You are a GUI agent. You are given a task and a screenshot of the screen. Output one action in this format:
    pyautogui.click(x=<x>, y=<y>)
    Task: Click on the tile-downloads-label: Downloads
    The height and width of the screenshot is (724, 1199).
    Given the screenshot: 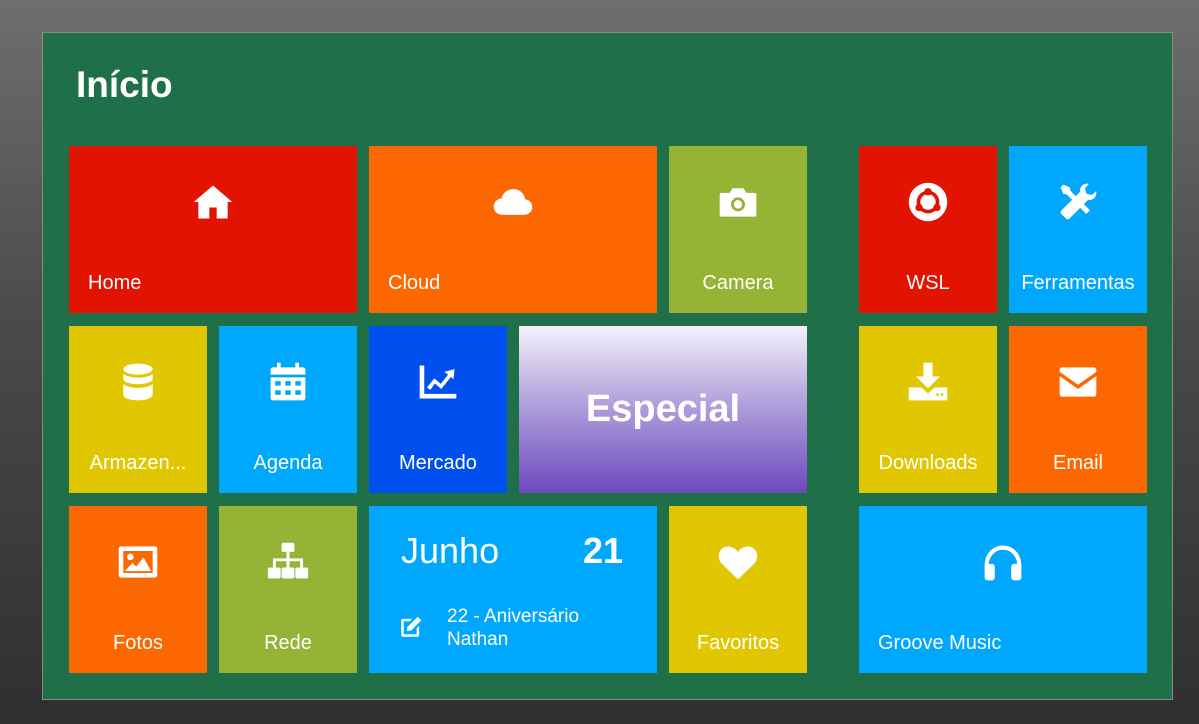 What is the action you would take?
    pyautogui.click(x=928, y=463)
    